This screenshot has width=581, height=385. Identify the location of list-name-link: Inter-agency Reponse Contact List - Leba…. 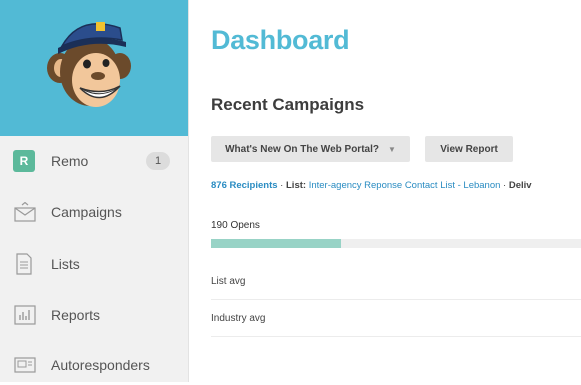
(403, 185).